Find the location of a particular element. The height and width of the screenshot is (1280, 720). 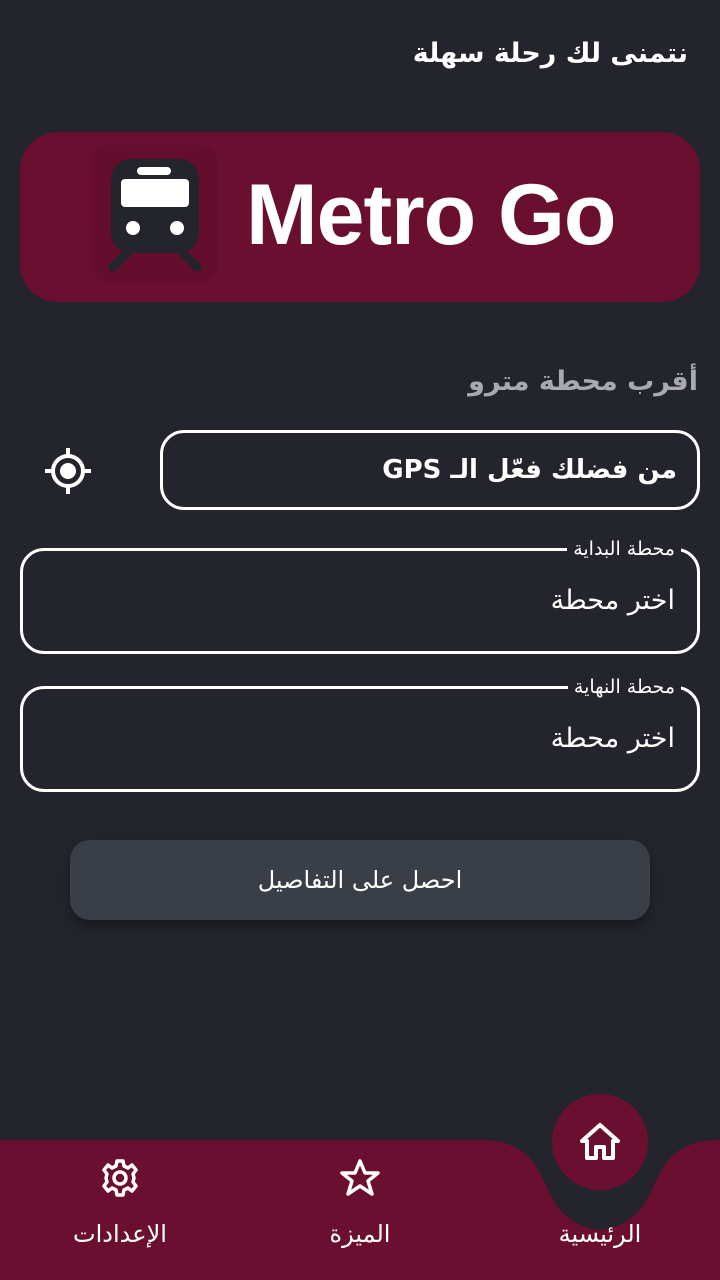

start-station-select: محطة البداية اختر محطة is located at coordinates (360, 595).